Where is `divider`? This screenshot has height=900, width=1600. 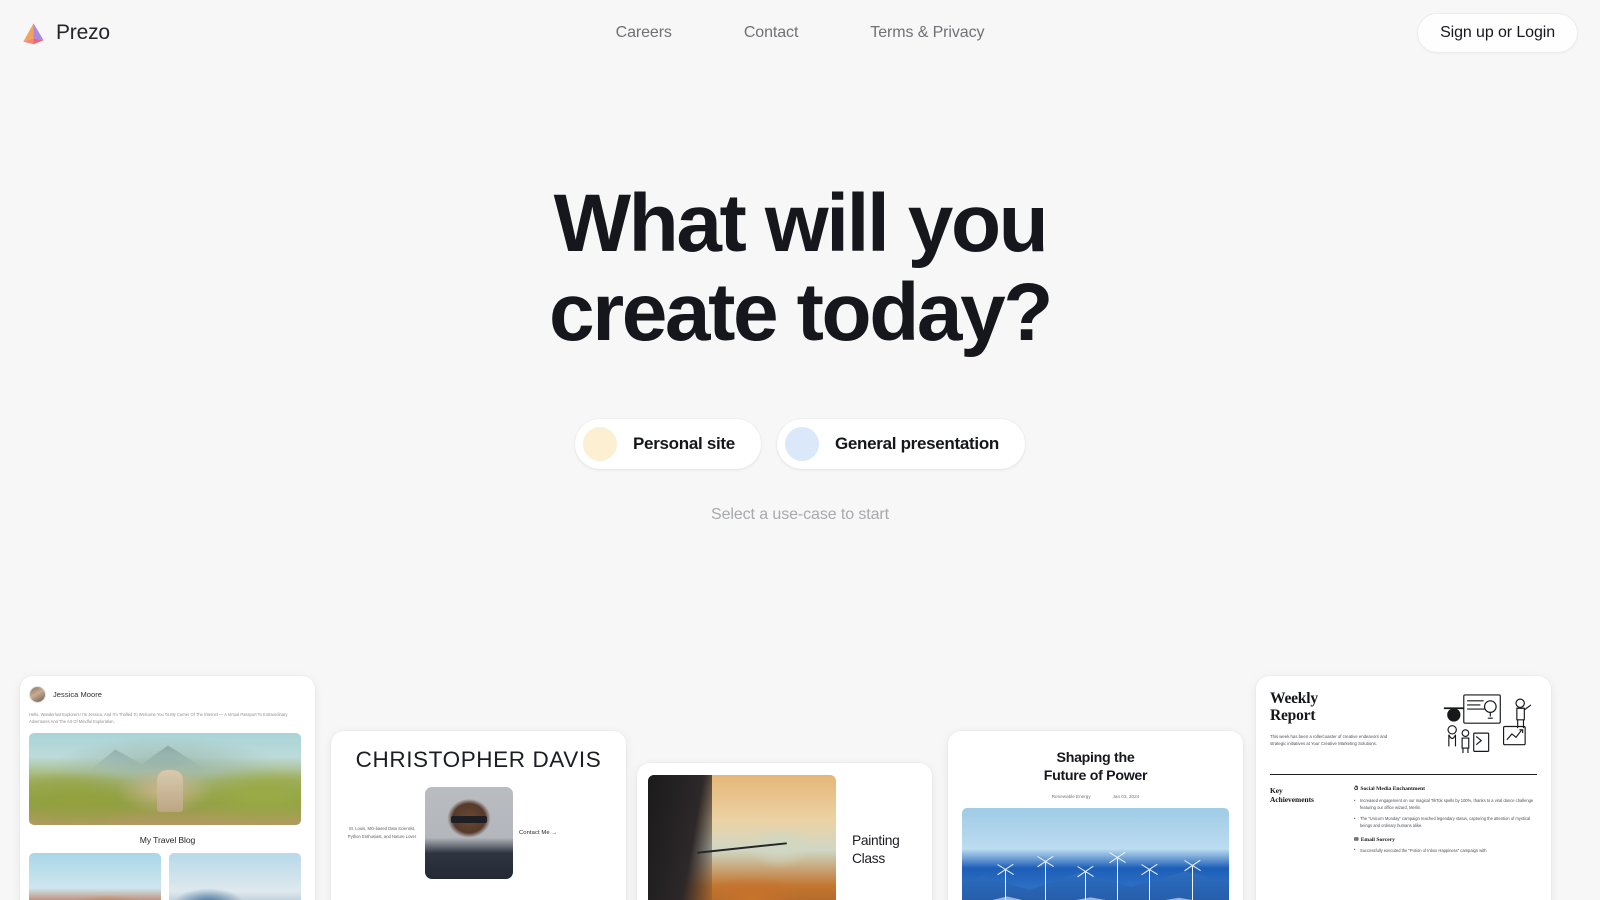 divider is located at coordinates (1403, 774).